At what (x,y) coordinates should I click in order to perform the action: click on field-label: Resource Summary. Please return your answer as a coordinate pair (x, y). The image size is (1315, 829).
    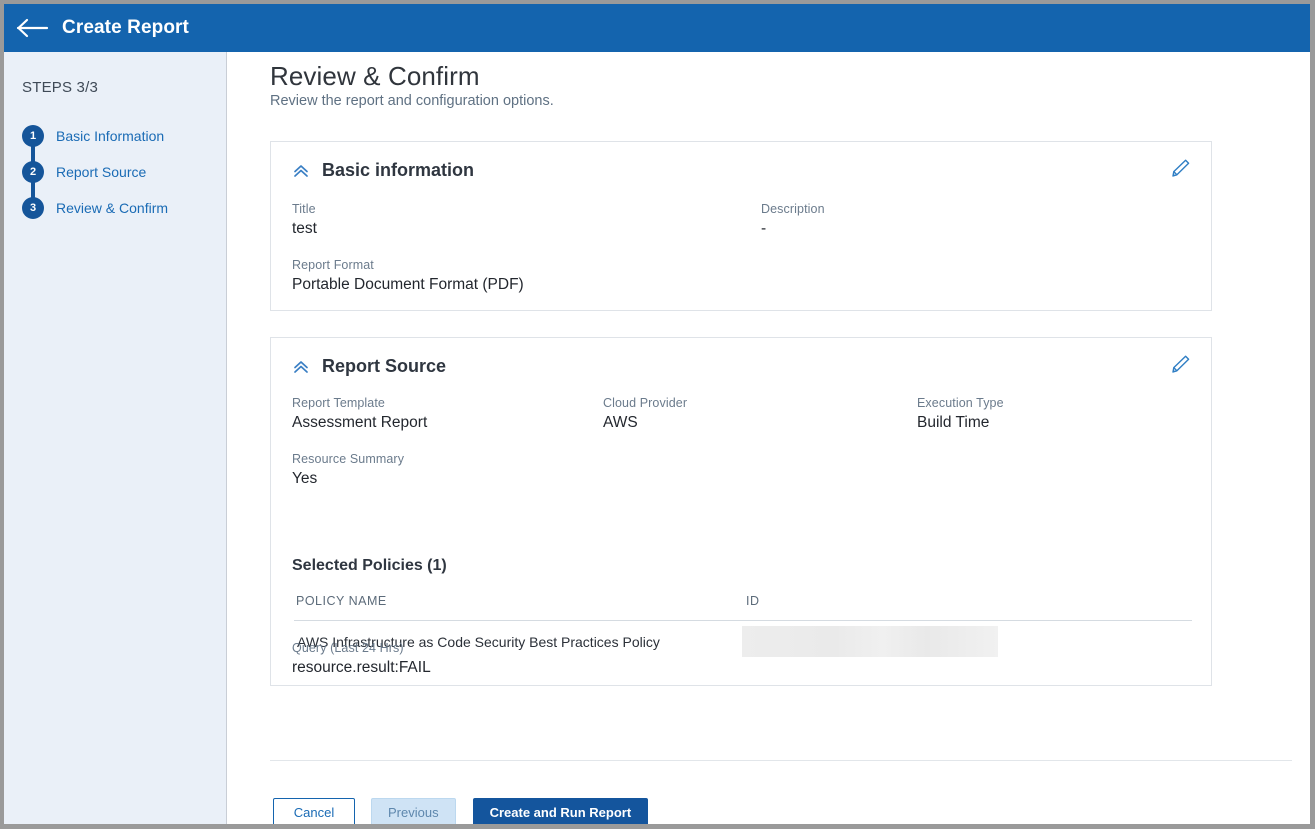
    Looking at the image, I should click on (348, 459).